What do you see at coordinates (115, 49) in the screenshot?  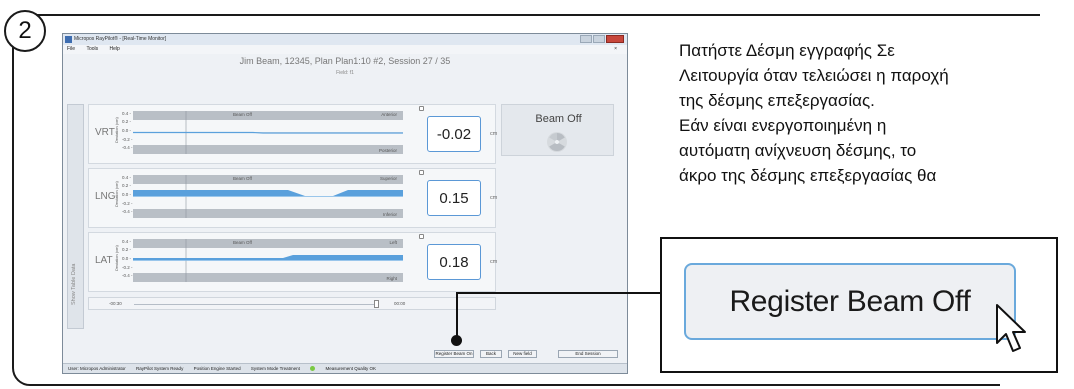 I see `menu-help: Help` at bounding box center [115, 49].